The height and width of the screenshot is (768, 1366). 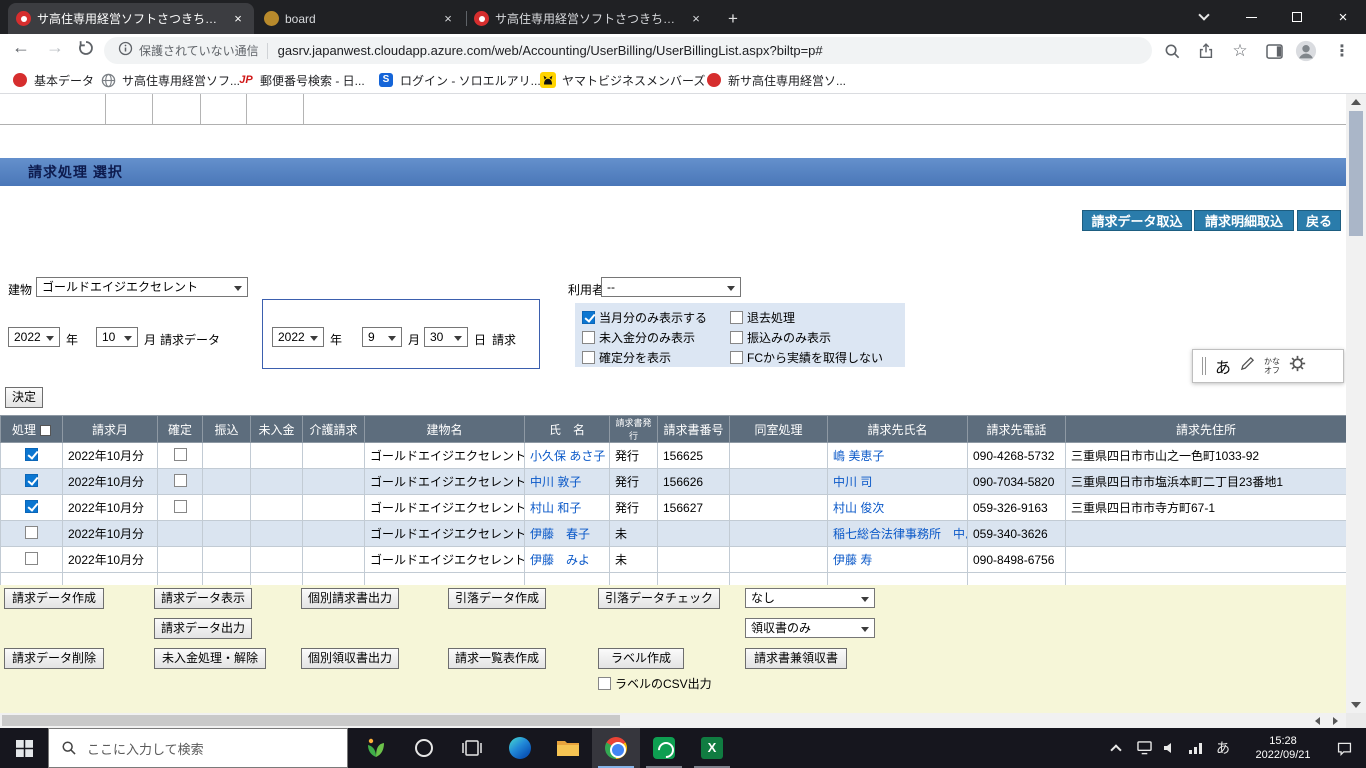 What do you see at coordinates (142, 287) in the screenshot?
I see `building-select: ゴールドエイジエクセレント` at bounding box center [142, 287].